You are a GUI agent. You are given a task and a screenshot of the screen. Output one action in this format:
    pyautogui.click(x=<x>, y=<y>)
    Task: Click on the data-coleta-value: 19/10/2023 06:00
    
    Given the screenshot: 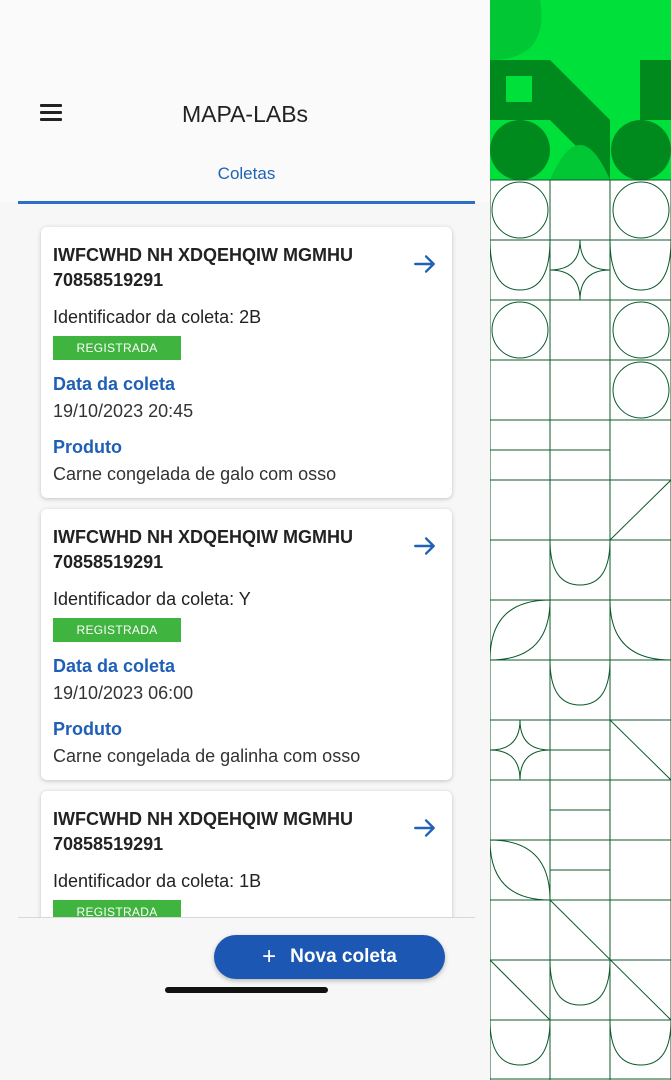 What is the action you would take?
    pyautogui.click(x=123, y=693)
    